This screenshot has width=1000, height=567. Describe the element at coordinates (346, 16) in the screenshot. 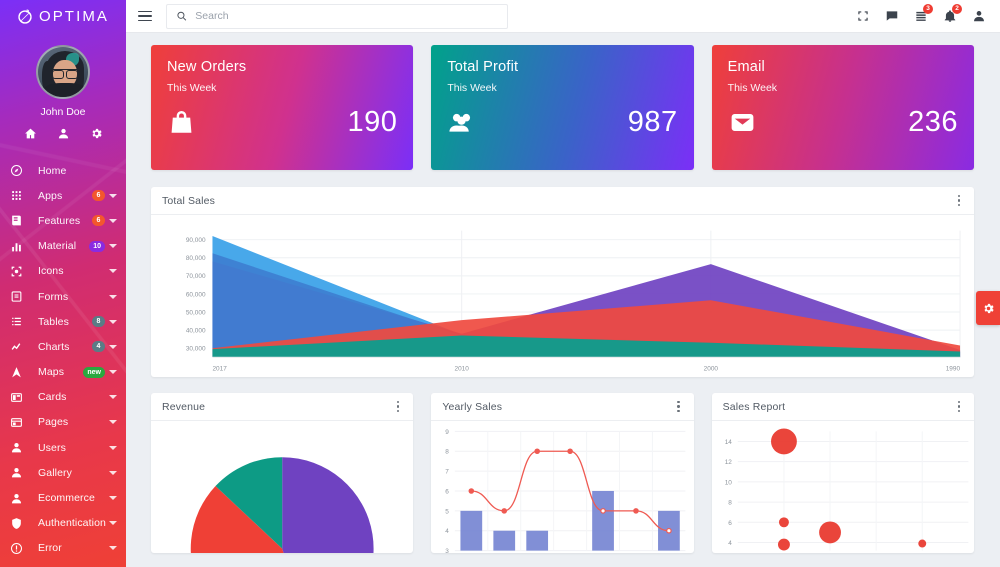

I see `search-input` at that location.